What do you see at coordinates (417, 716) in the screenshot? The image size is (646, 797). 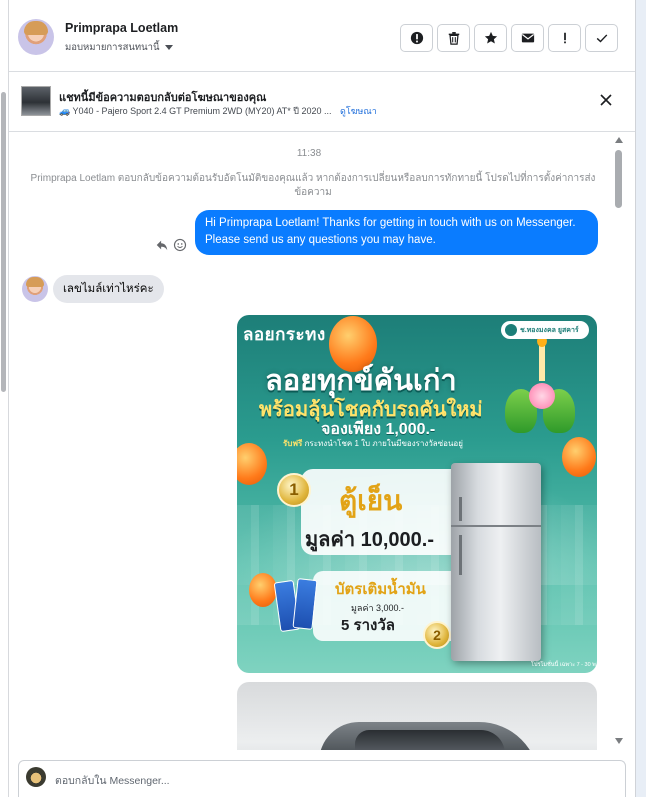 I see `car-image-message` at bounding box center [417, 716].